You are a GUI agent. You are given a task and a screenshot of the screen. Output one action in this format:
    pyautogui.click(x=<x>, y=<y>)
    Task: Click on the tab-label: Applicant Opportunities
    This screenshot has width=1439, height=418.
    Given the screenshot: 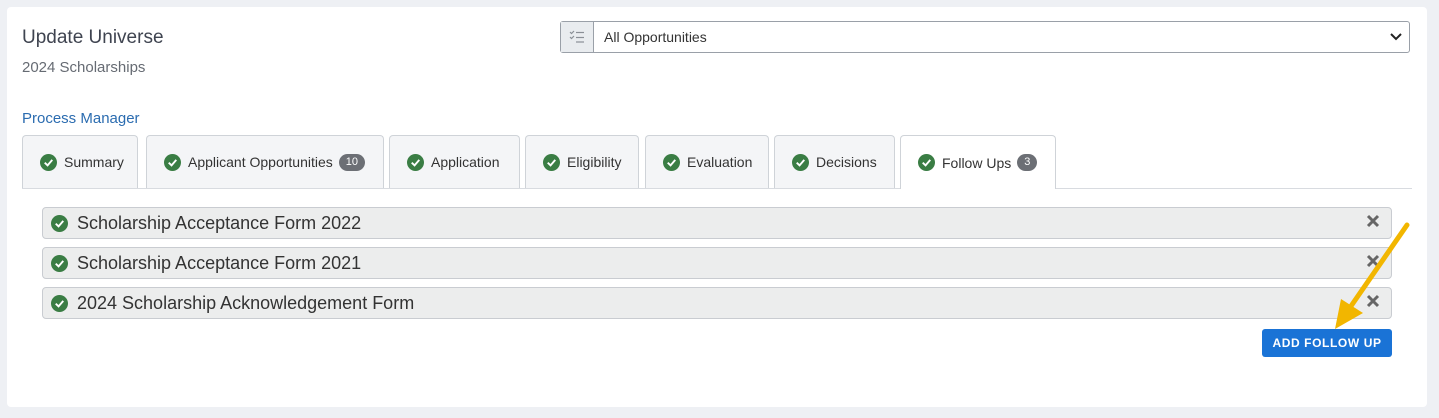 What is the action you would take?
    pyautogui.click(x=260, y=162)
    